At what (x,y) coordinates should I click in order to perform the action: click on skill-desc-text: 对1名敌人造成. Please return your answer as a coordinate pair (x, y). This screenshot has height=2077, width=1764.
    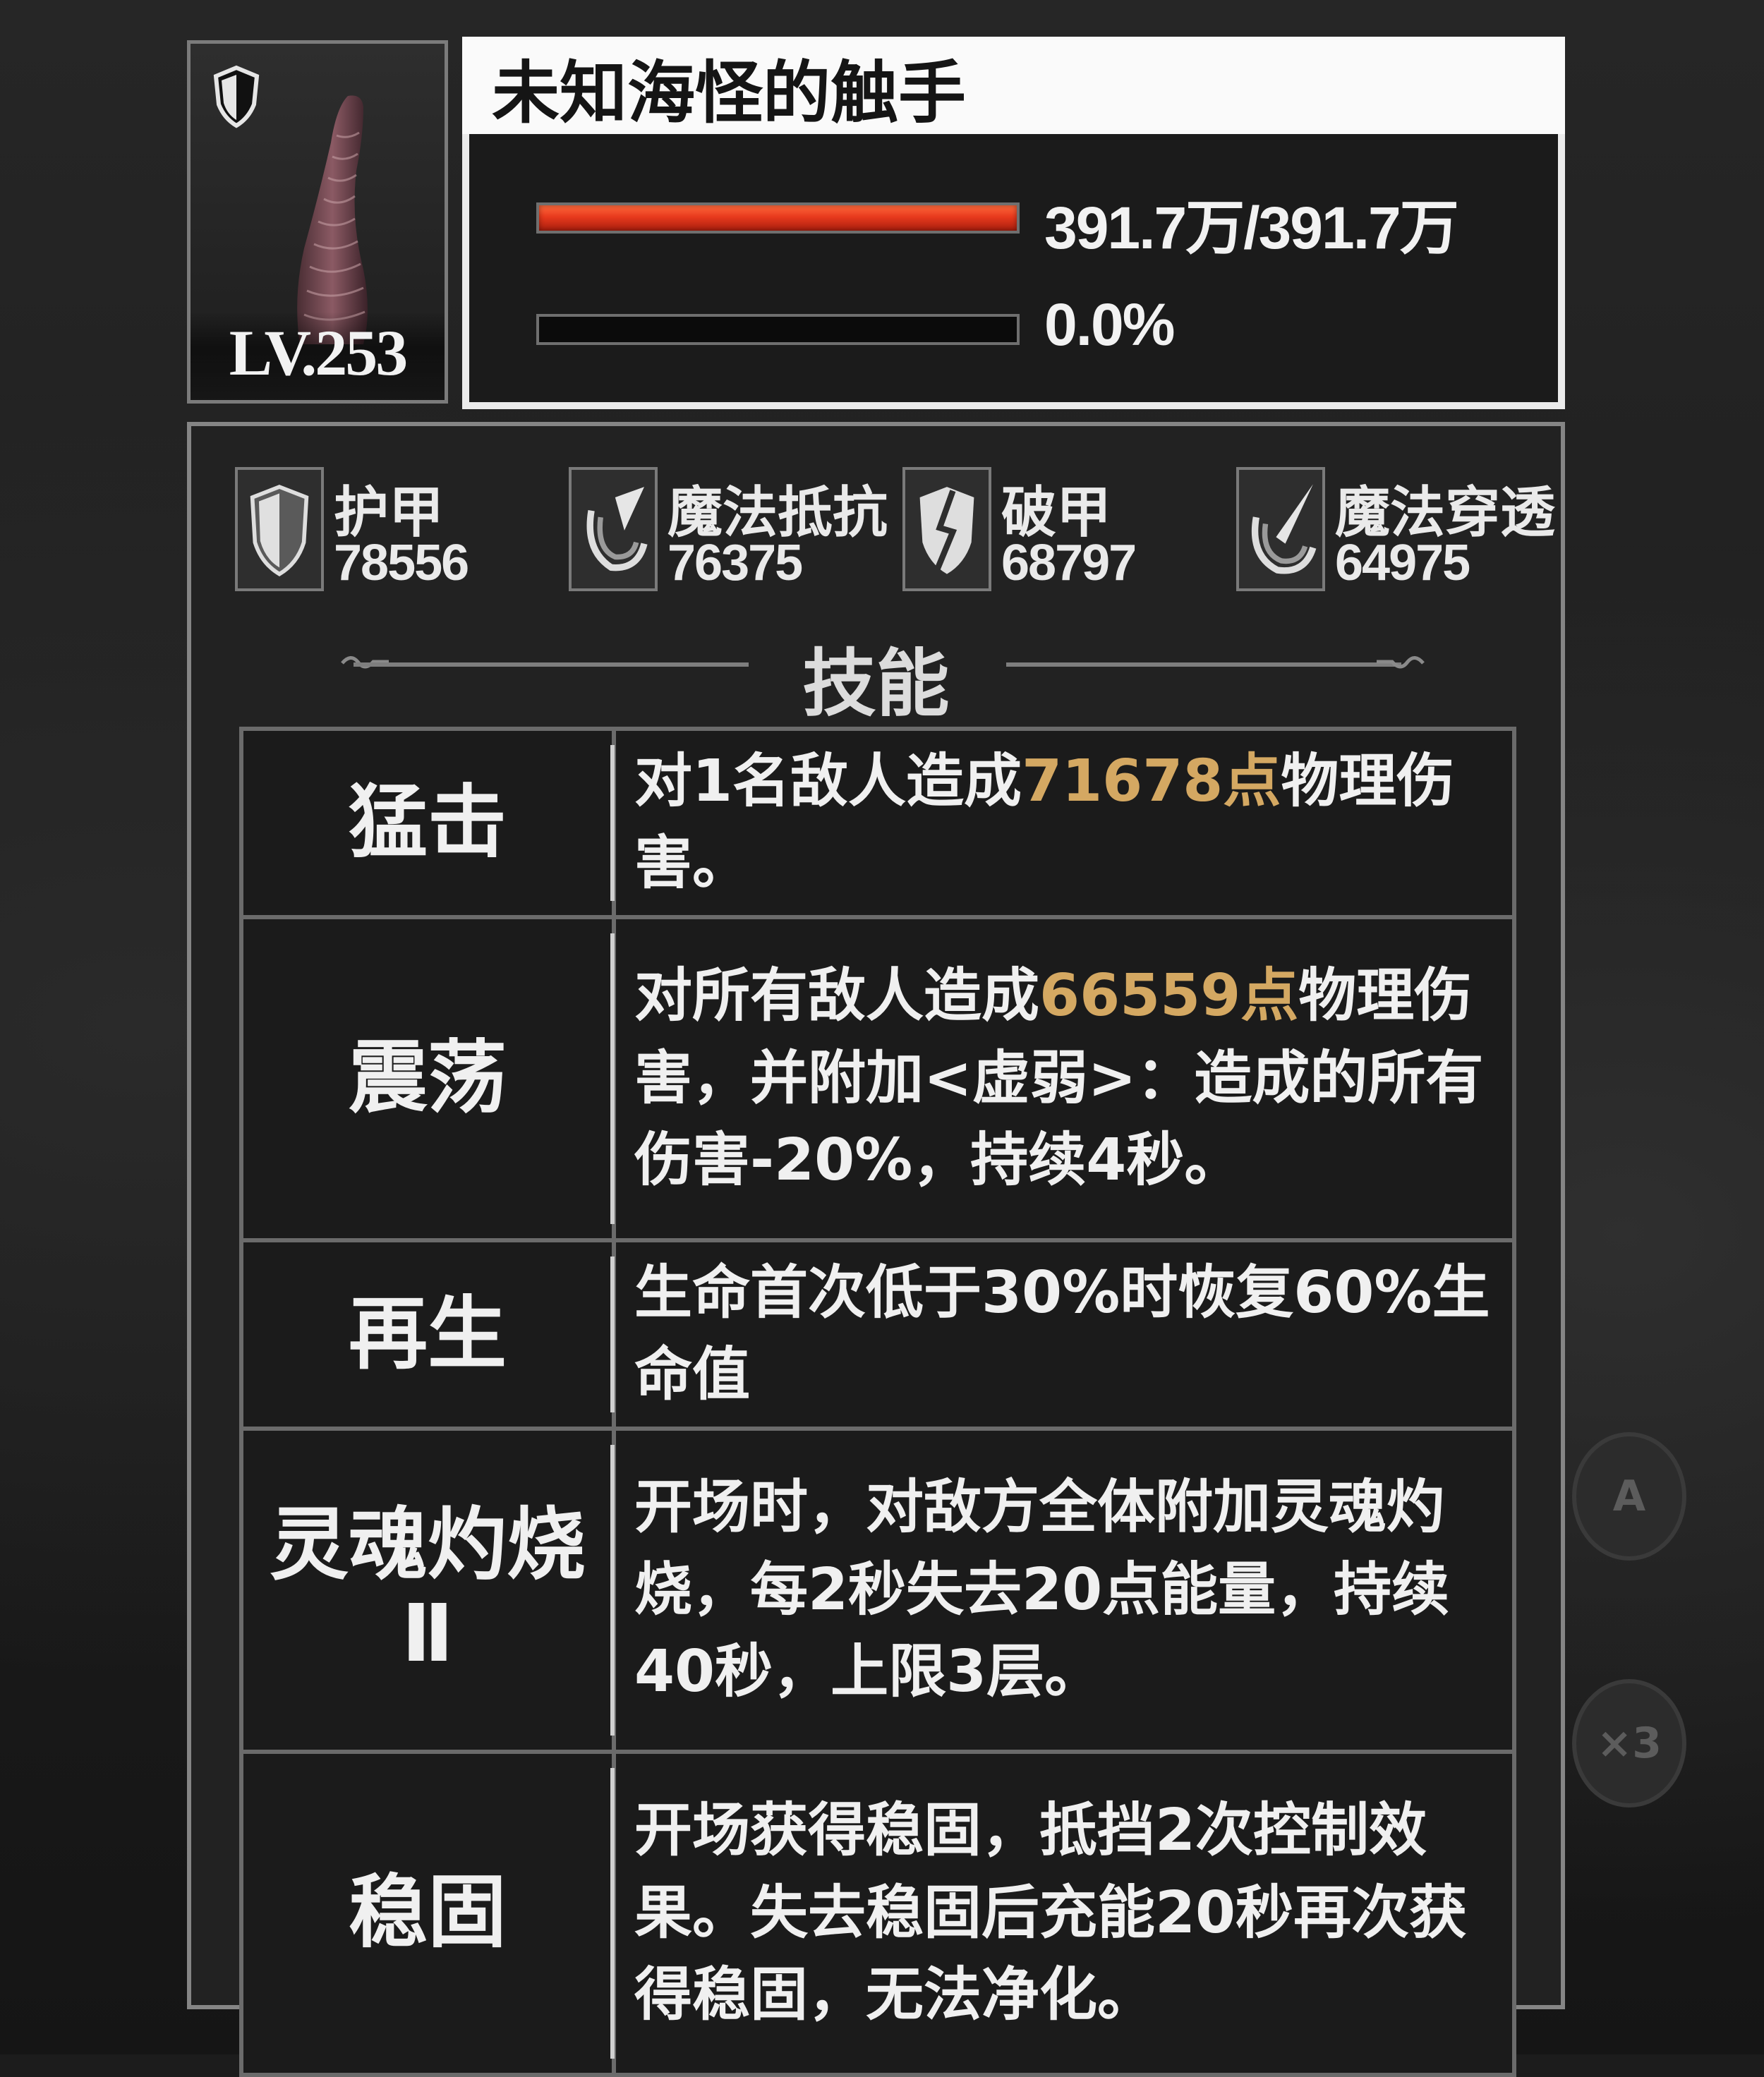
    Looking at the image, I should click on (828, 781).